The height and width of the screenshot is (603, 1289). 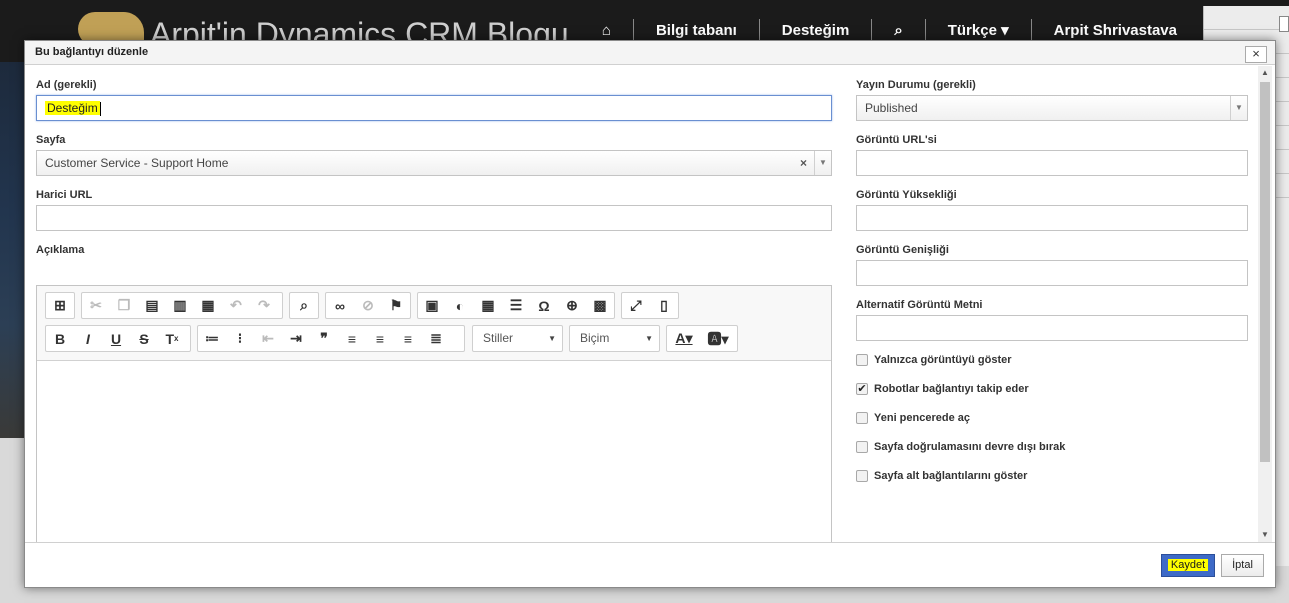 I want to click on nav-language: Türkçe ▾, so click(x=979, y=30).